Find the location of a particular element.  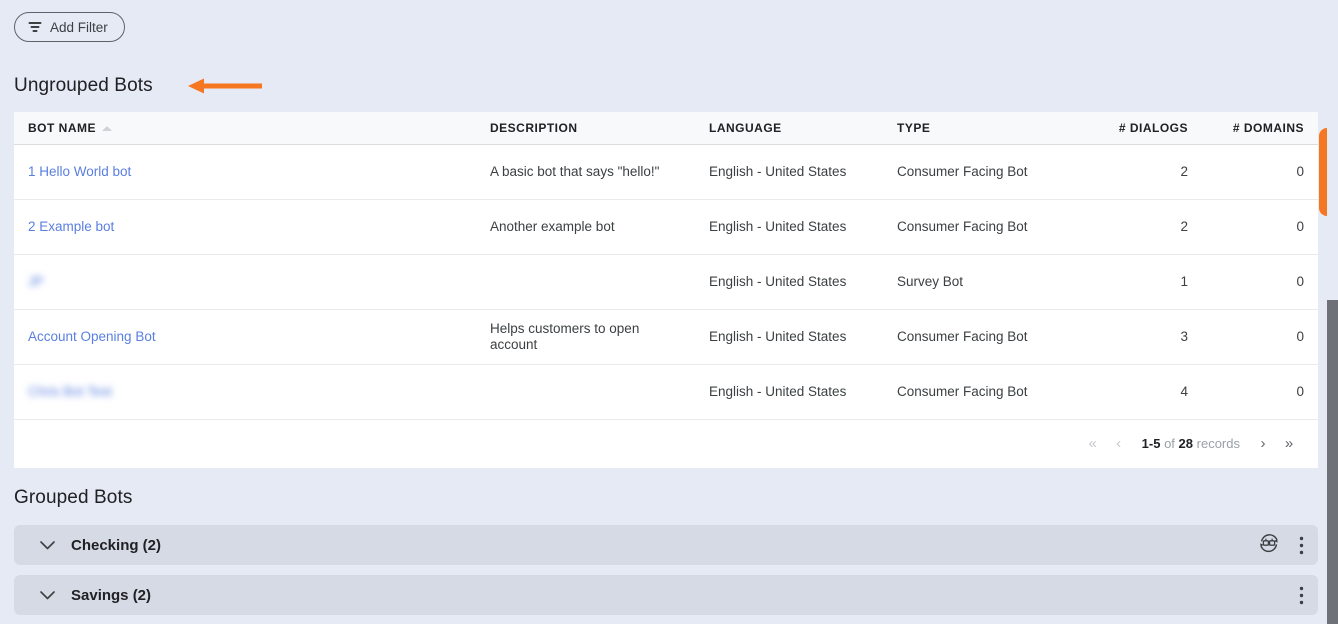

cell-type: Survey Bot is located at coordinates (976, 282).